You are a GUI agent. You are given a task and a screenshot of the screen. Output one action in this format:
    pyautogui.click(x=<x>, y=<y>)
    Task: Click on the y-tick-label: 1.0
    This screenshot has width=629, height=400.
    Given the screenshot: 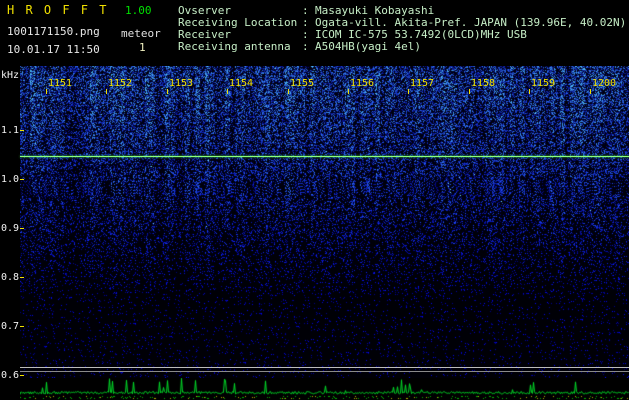 What is the action you would take?
    pyautogui.click(x=10, y=179)
    